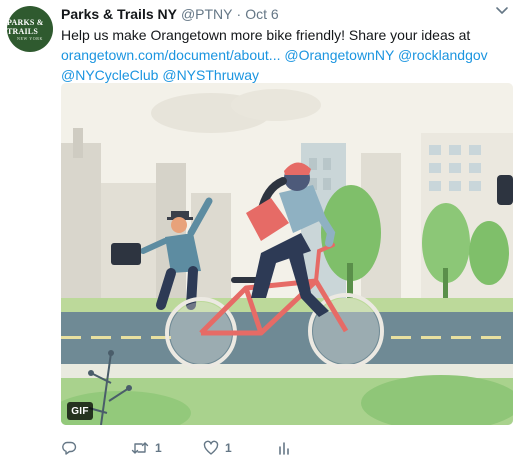 The width and height of the screenshot is (524, 465). Describe the element at coordinates (119, 14) in the screenshot. I see `display-name: Parks & Trails NY` at that location.